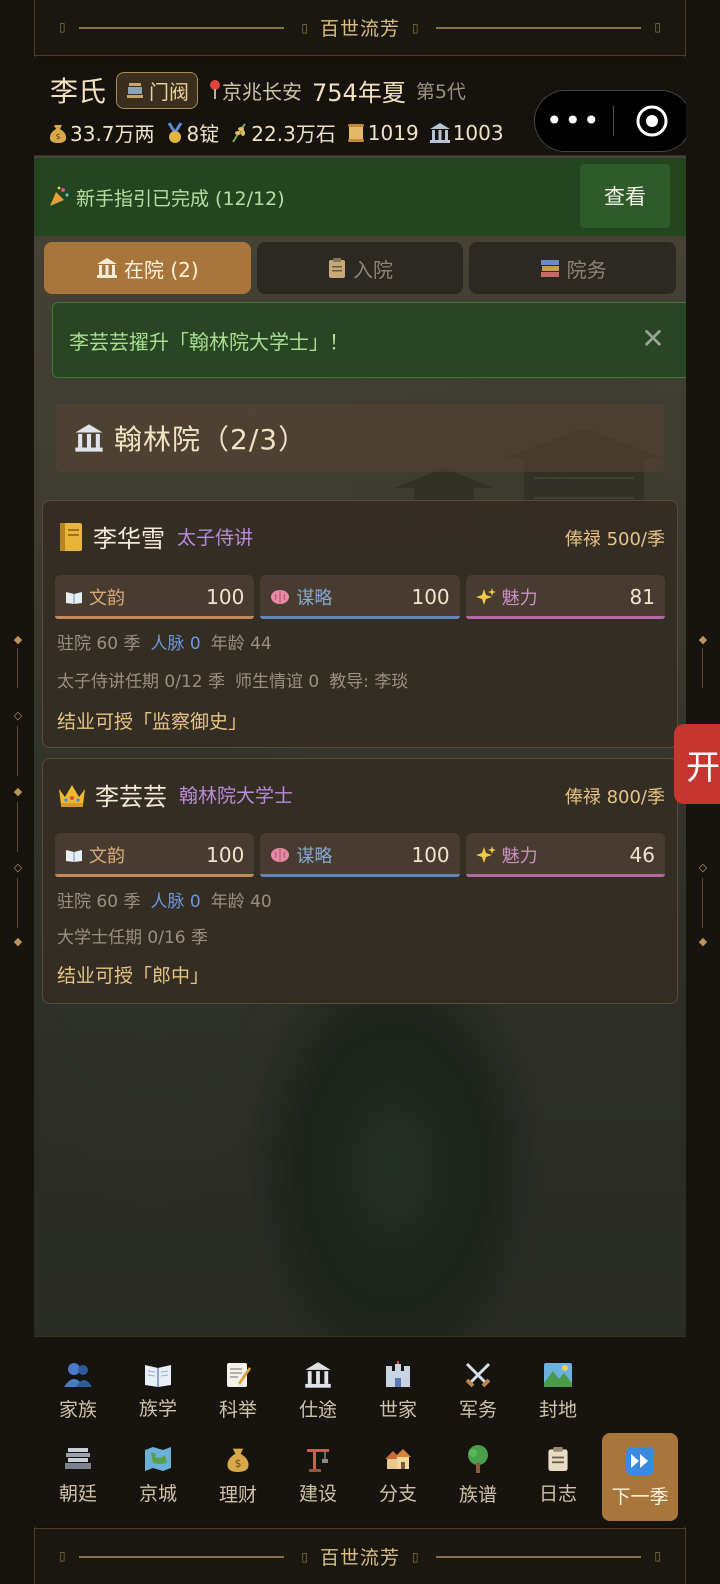 The height and width of the screenshot is (1584, 720). What do you see at coordinates (398, 1391) in the screenshot?
I see `nav-noble-families: 世家` at bounding box center [398, 1391].